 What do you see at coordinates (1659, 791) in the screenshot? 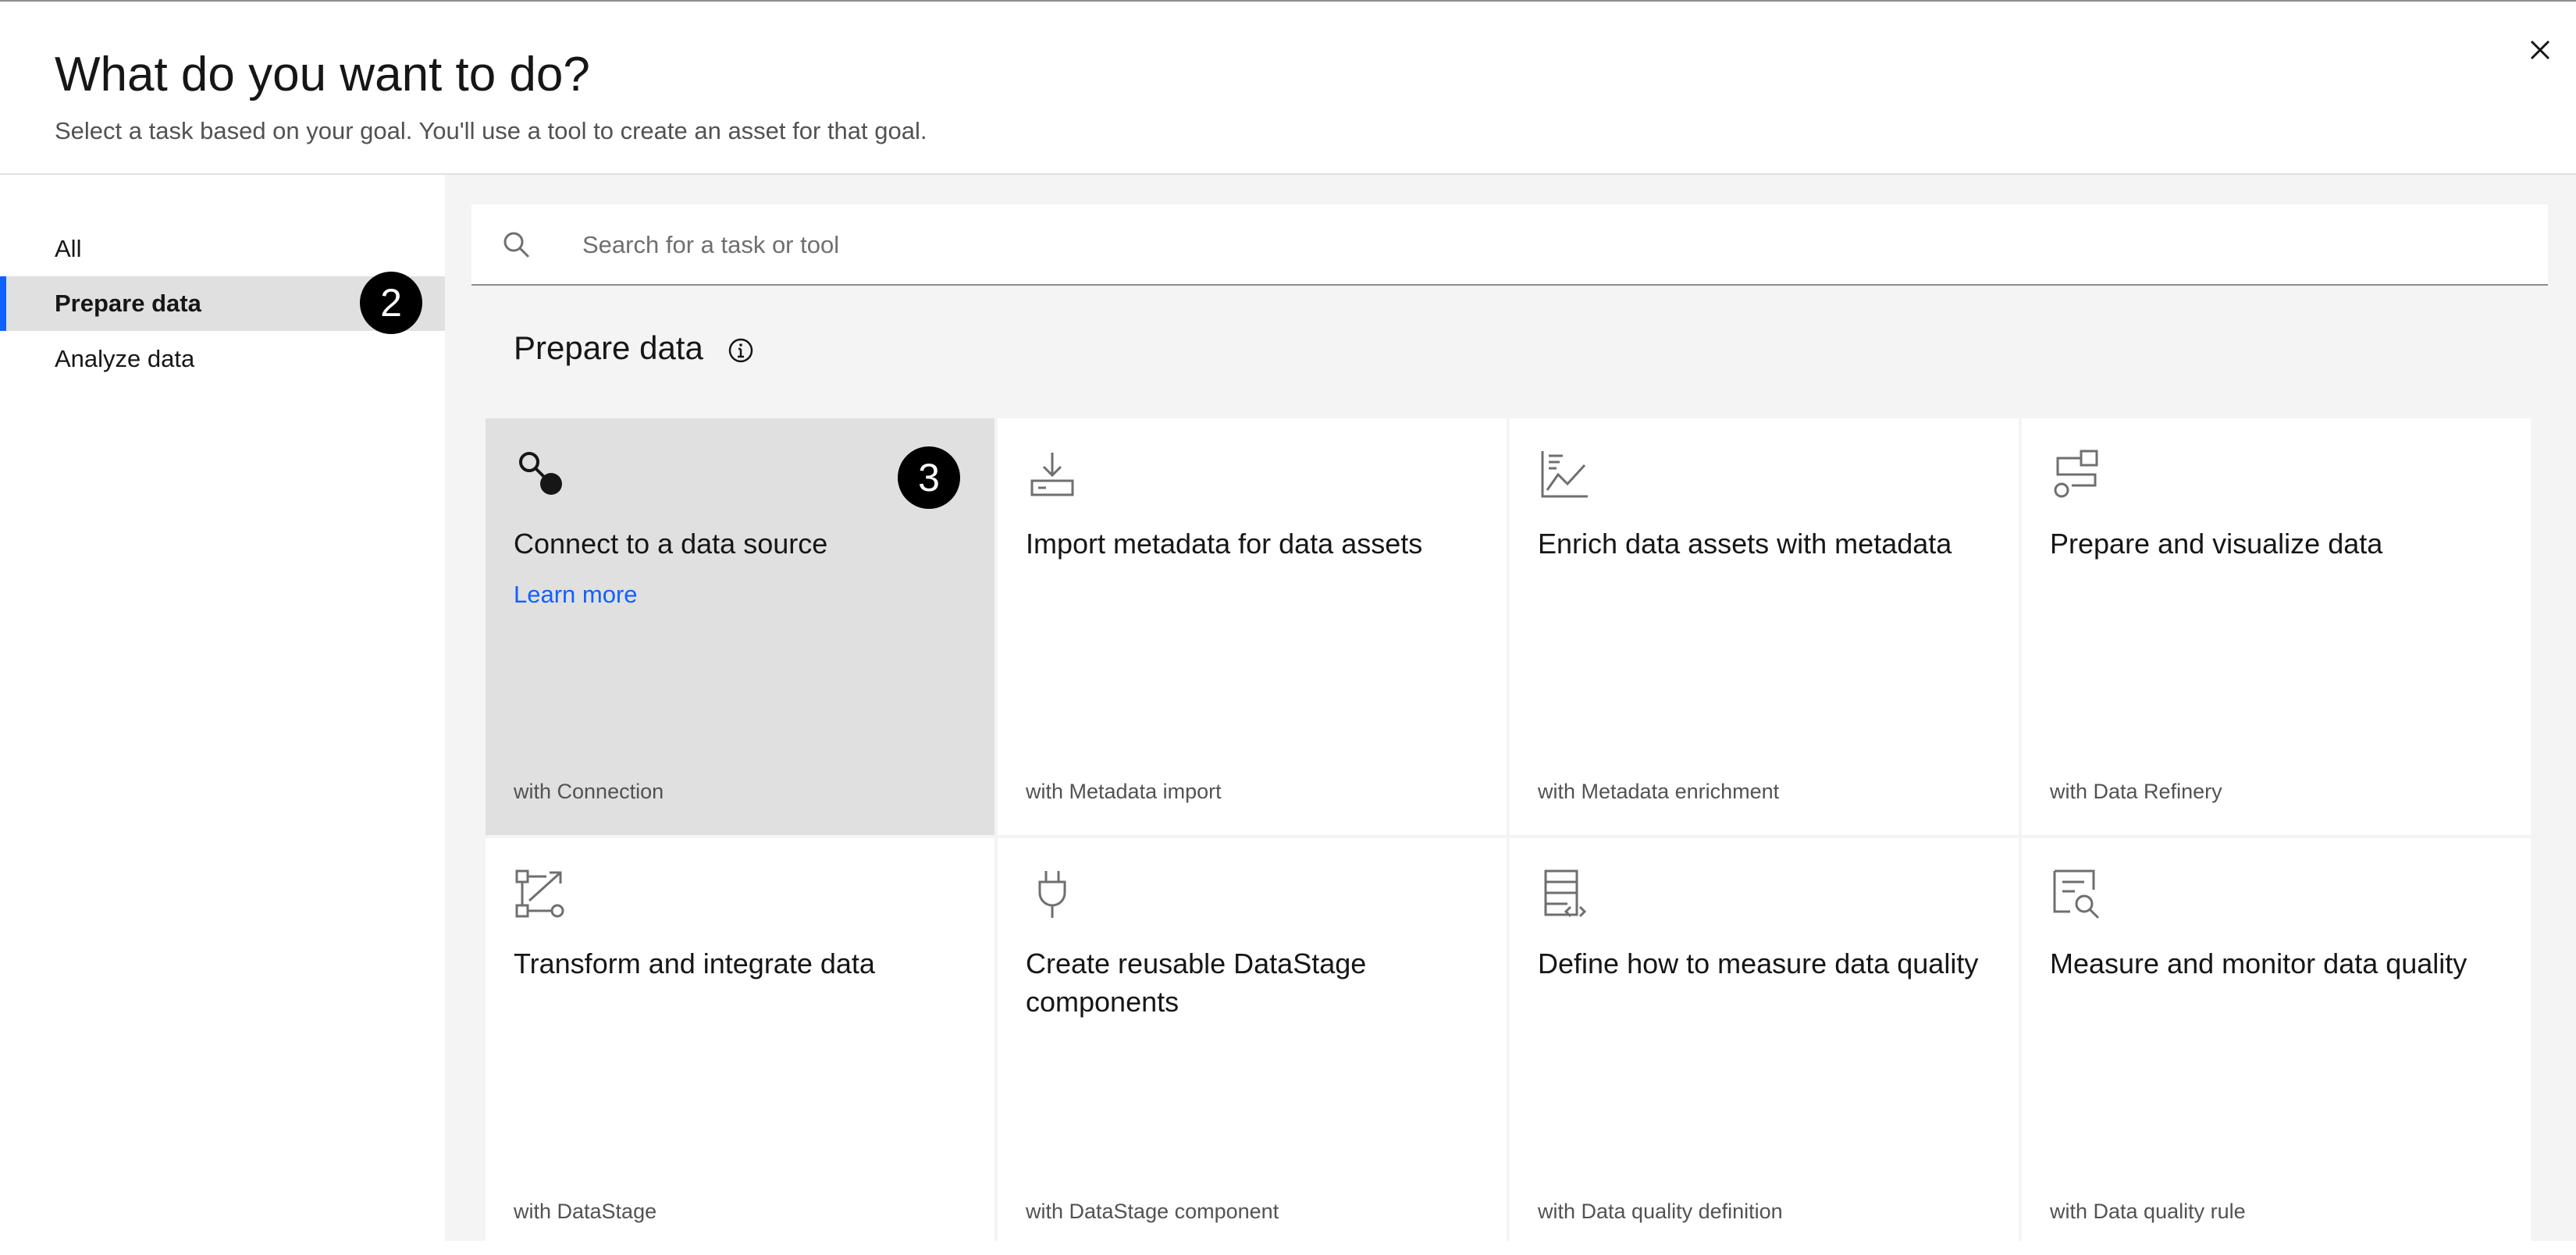
I see `card-tool: with Metadata enrichment` at bounding box center [1659, 791].